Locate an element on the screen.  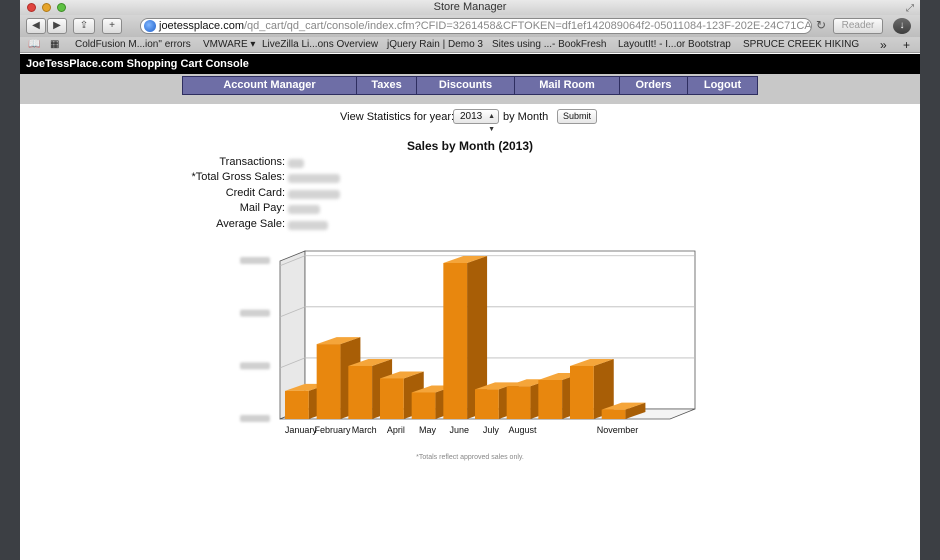
stat-label-credit-card: Credit Card: is located at coordinates (255, 193).